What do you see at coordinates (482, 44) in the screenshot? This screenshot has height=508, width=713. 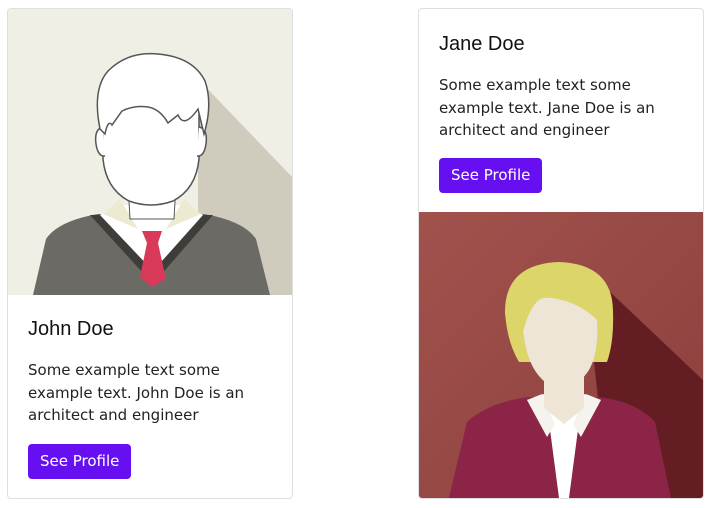 I see `card-title: Jane Doe` at bounding box center [482, 44].